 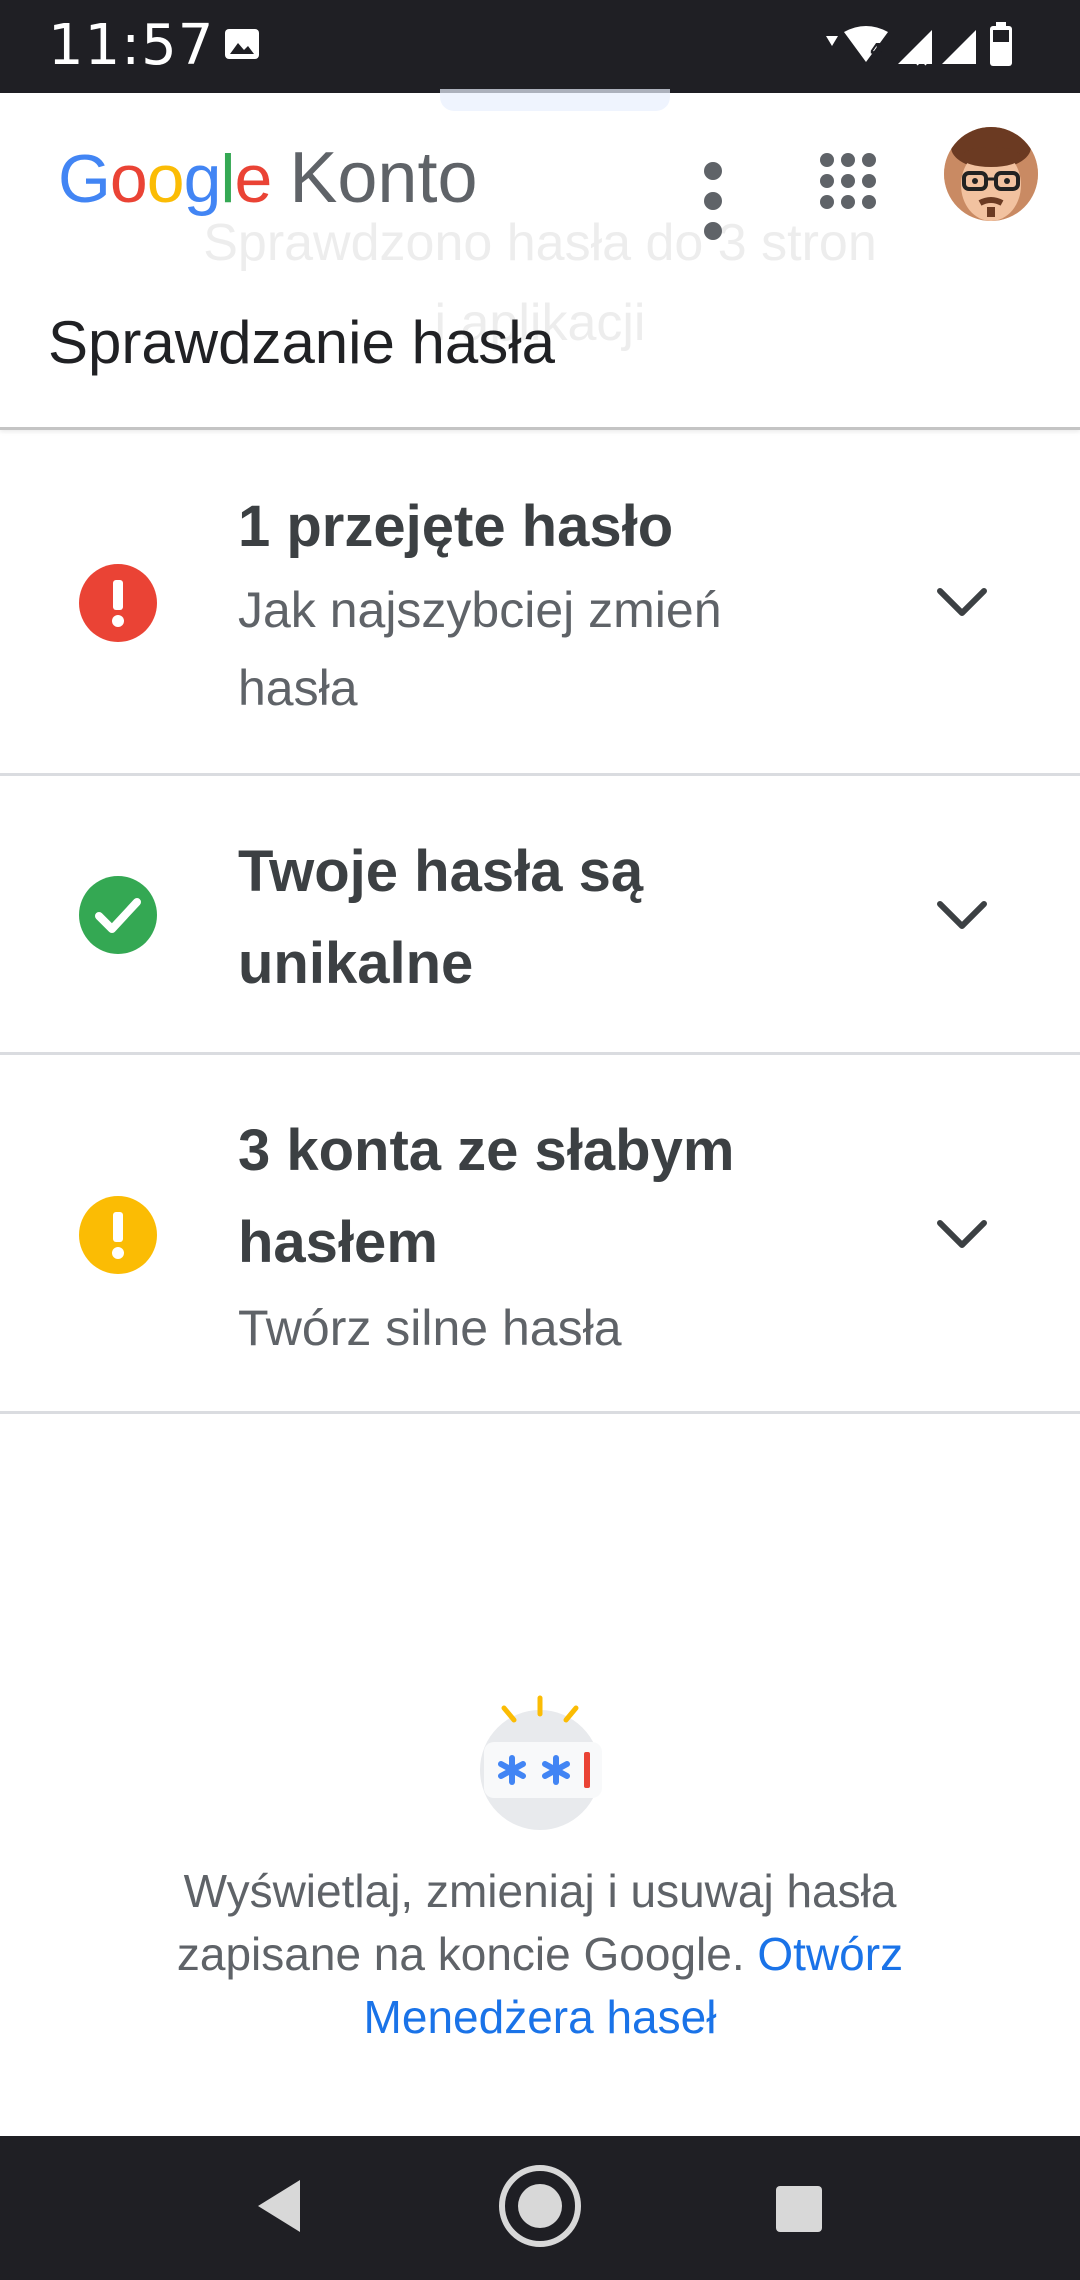 What do you see at coordinates (301, 342) in the screenshot?
I see `page-title: Sprawdzanie hasła` at bounding box center [301, 342].